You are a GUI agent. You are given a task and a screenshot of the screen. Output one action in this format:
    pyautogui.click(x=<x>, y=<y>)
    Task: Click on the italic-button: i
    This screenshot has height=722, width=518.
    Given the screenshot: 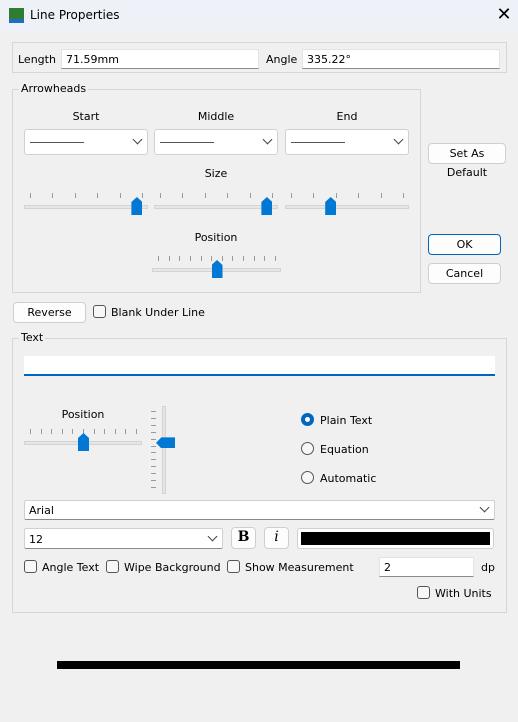 What is the action you would take?
    pyautogui.click(x=276, y=538)
    